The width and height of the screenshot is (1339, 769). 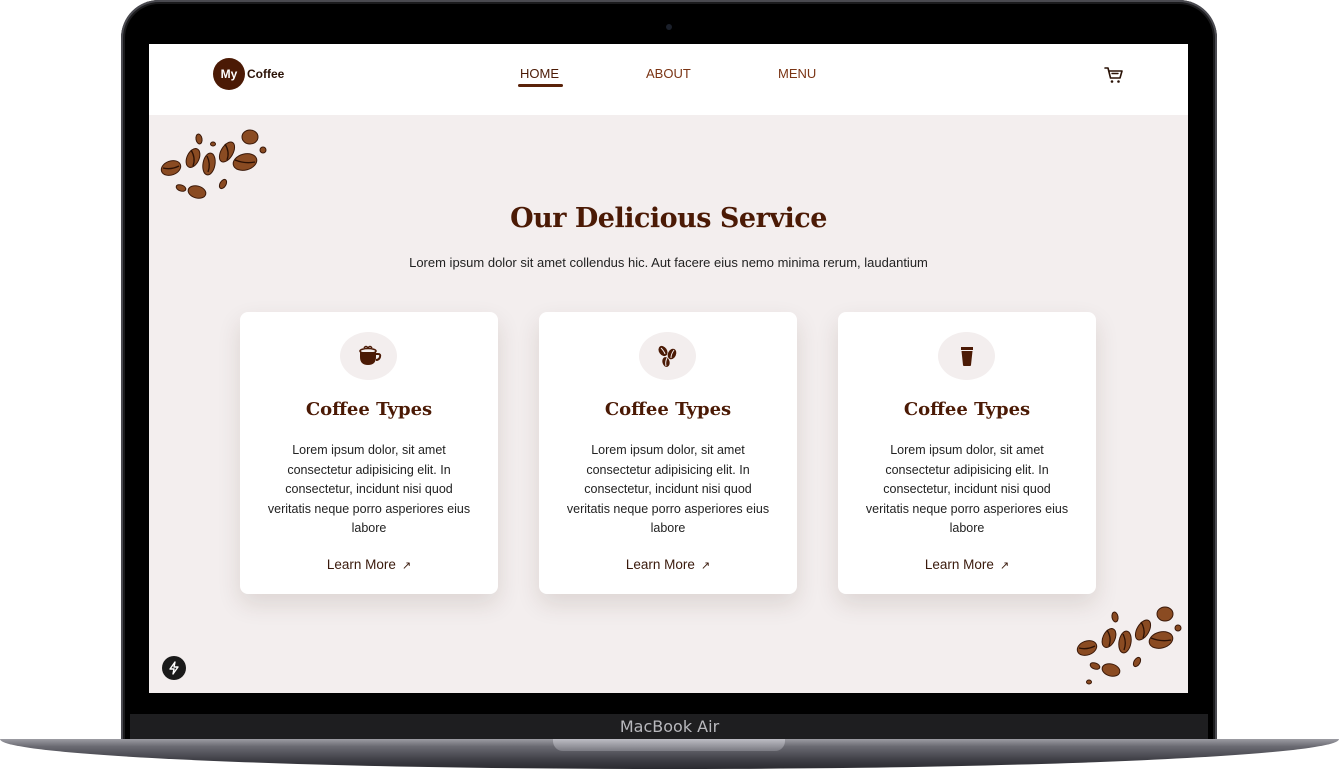 I want to click on camera-icon, so click(x=669, y=27).